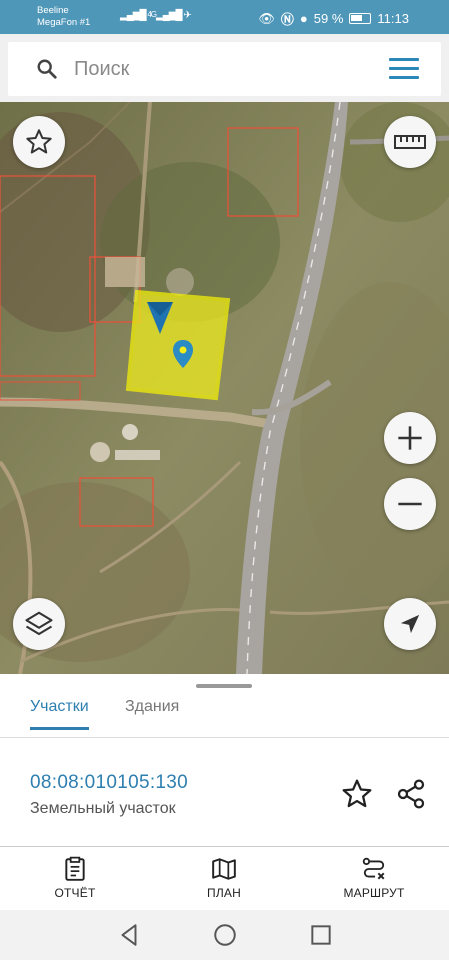 This screenshot has width=449, height=960. Describe the element at coordinates (129, 935) in the screenshot. I see `back-icon` at that location.